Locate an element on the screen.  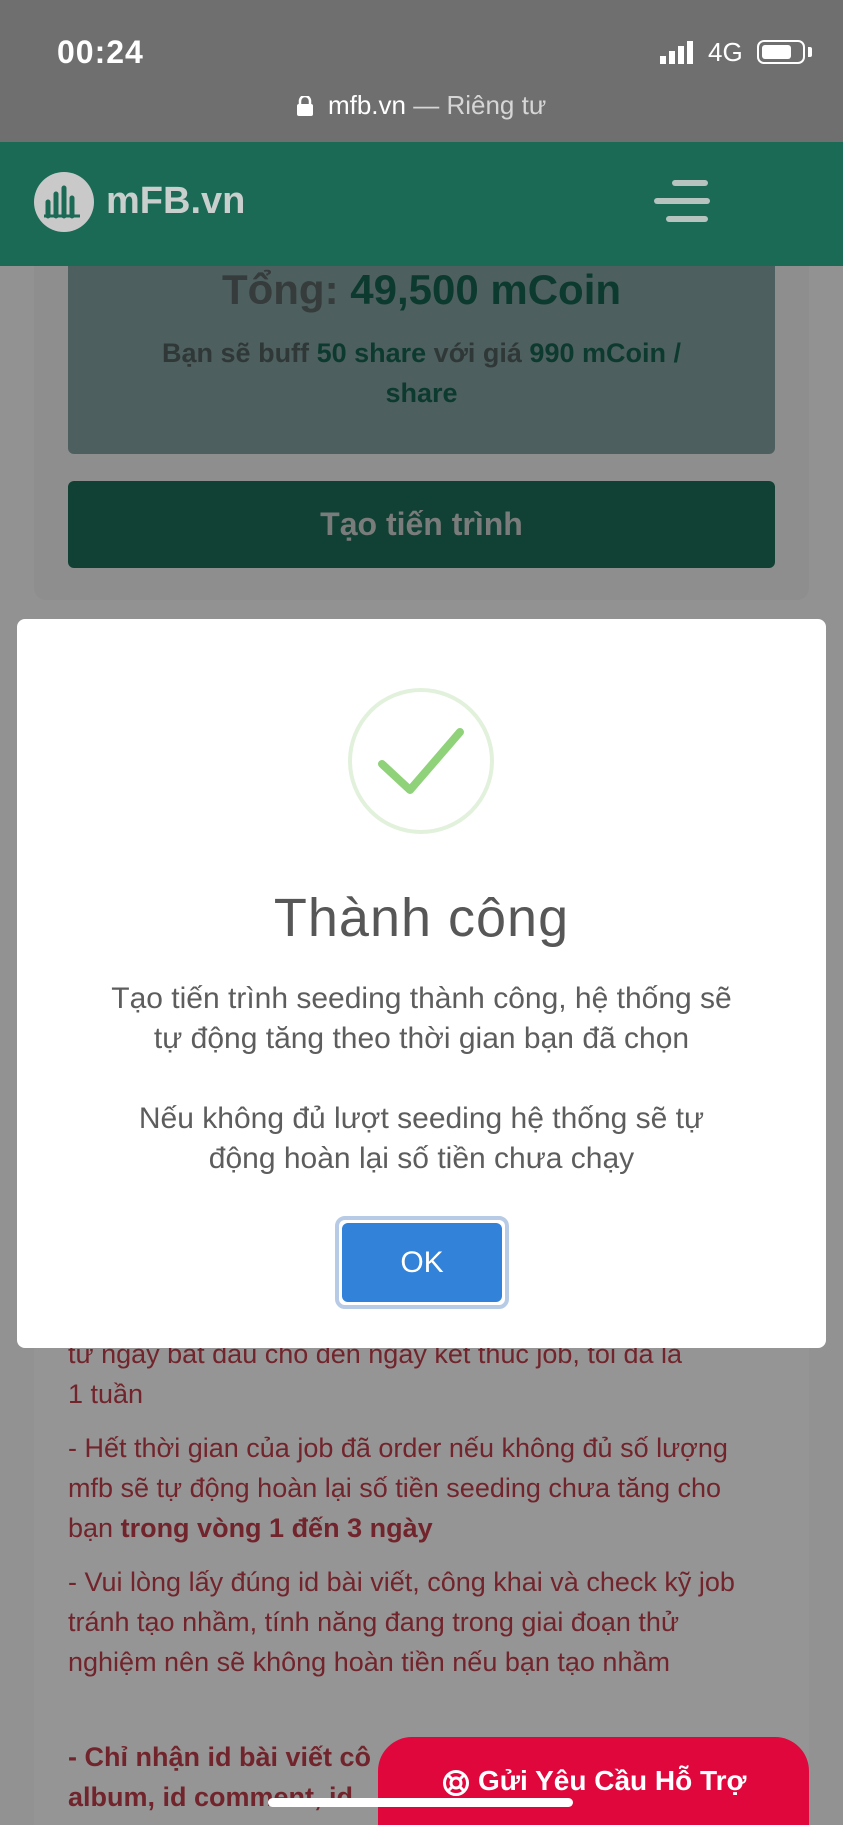
signal-icon is located at coordinates (676, 52).